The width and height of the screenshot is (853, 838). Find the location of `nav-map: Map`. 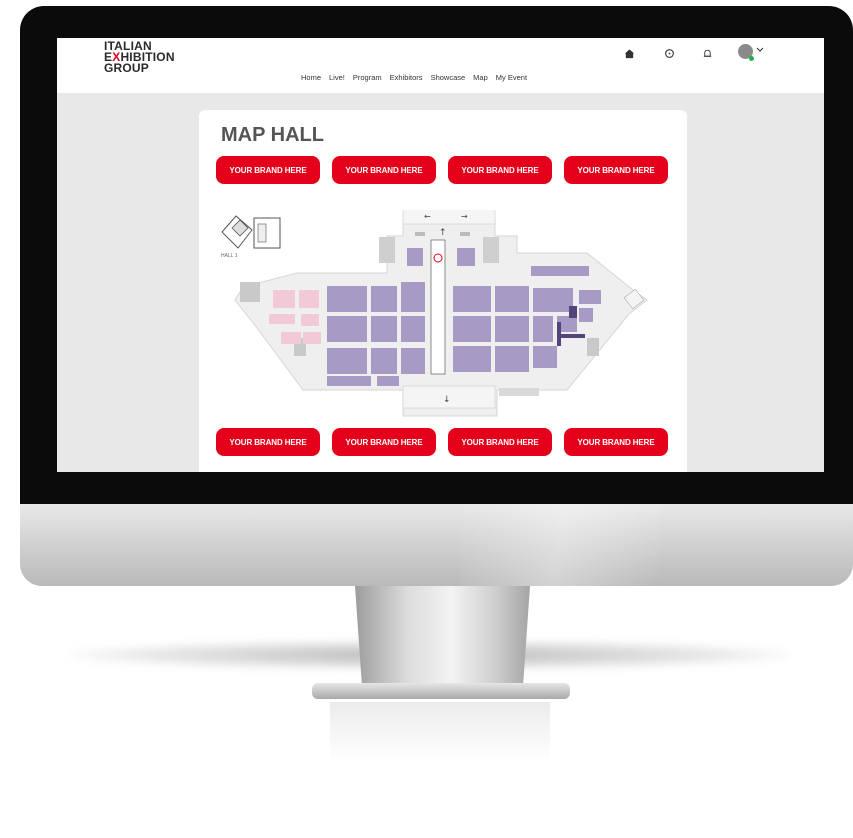

nav-map: Map is located at coordinates (480, 77).